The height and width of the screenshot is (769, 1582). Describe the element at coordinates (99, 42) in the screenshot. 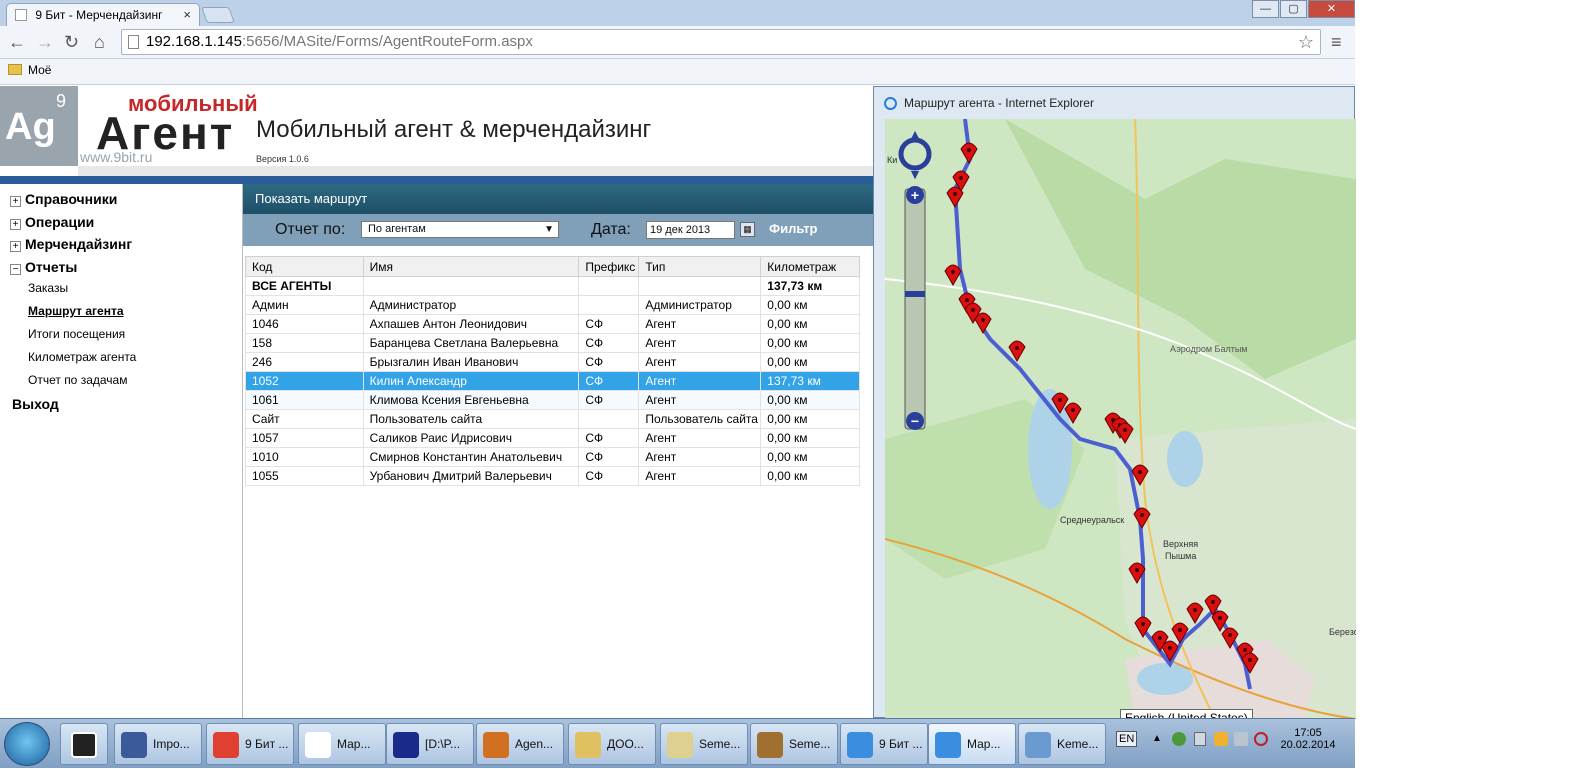

I see `home-icon: ⌂` at that location.